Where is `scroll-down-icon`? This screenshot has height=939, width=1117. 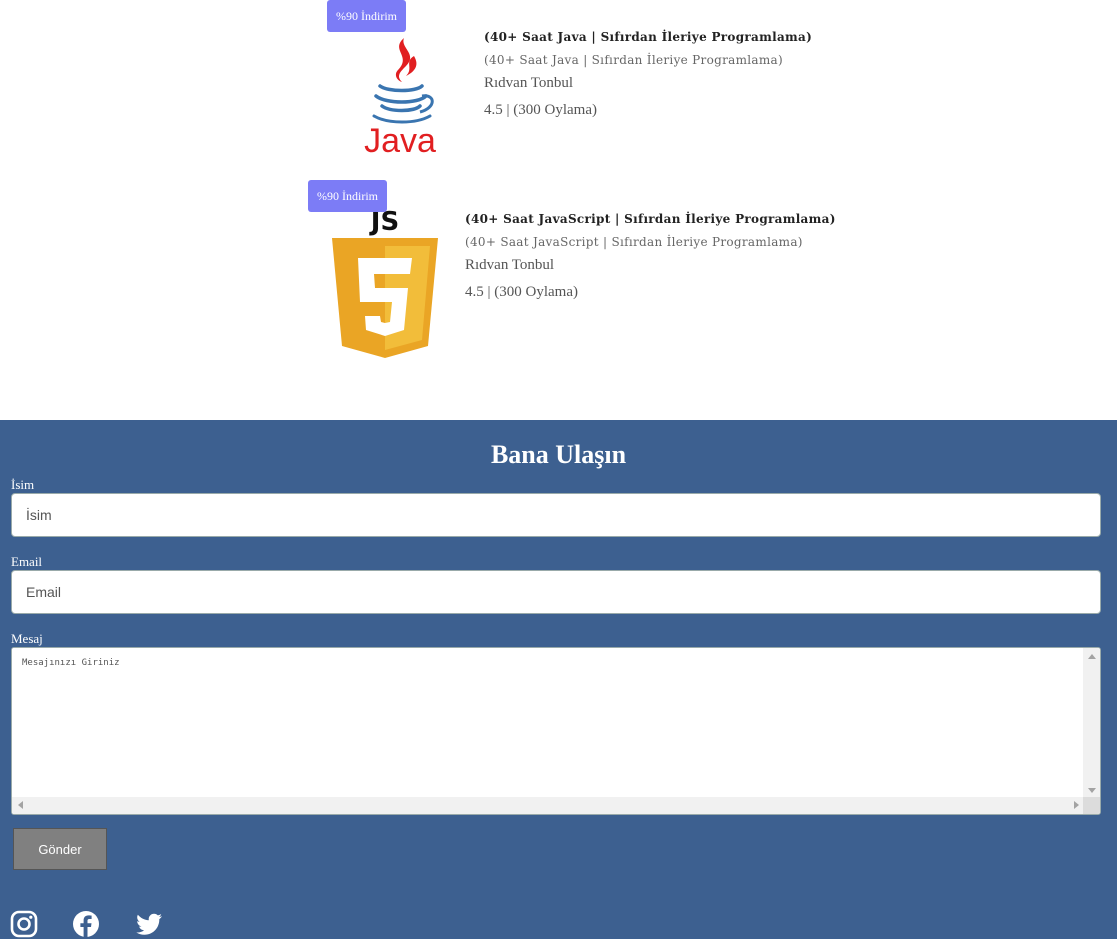 scroll-down-icon is located at coordinates (1092, 790).